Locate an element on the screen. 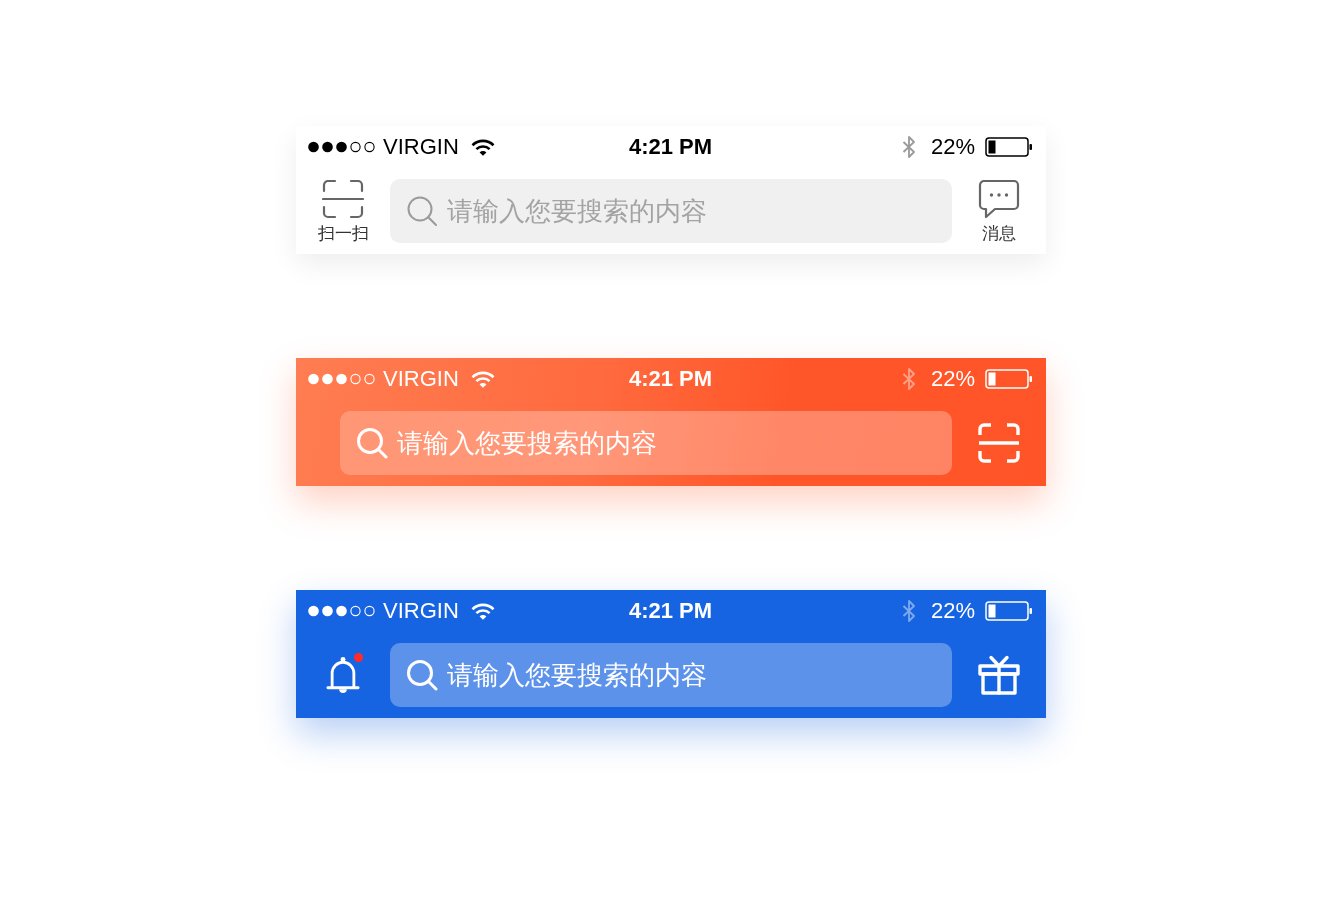 Image resolution: width=1342 pixels, height=915 pixels. gift-icon is located at coordinates (999, 675).